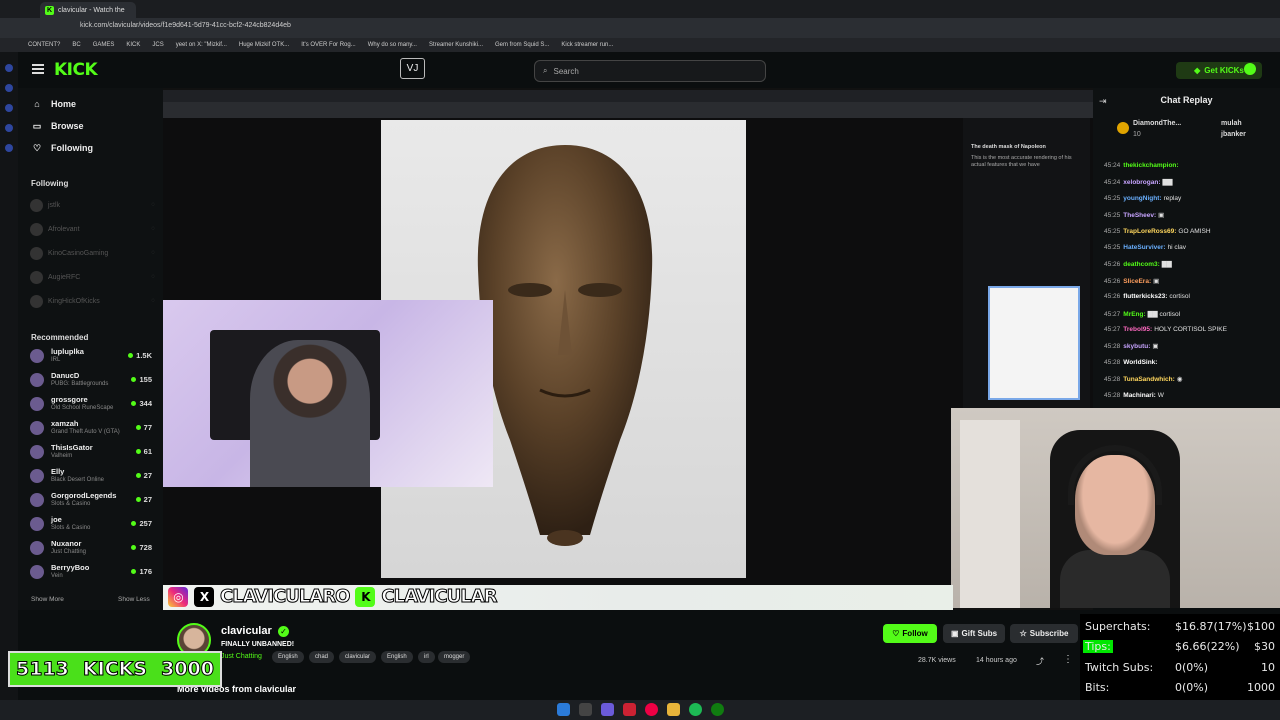 The height and width of the screenshot is (720, 1280). What do you see at coordinates (454, 657) in the screenshot?
I see `tag: mogger` at bounding box center [454, 657].